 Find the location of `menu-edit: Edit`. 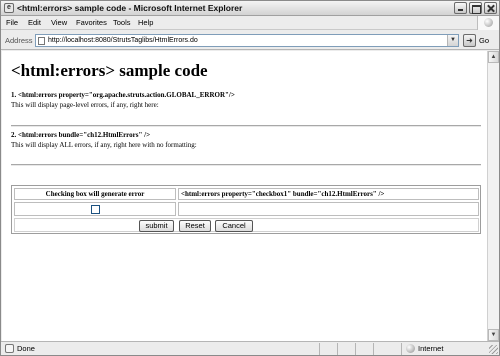

menu-edit: Edit is located at coordinates (34, 22).